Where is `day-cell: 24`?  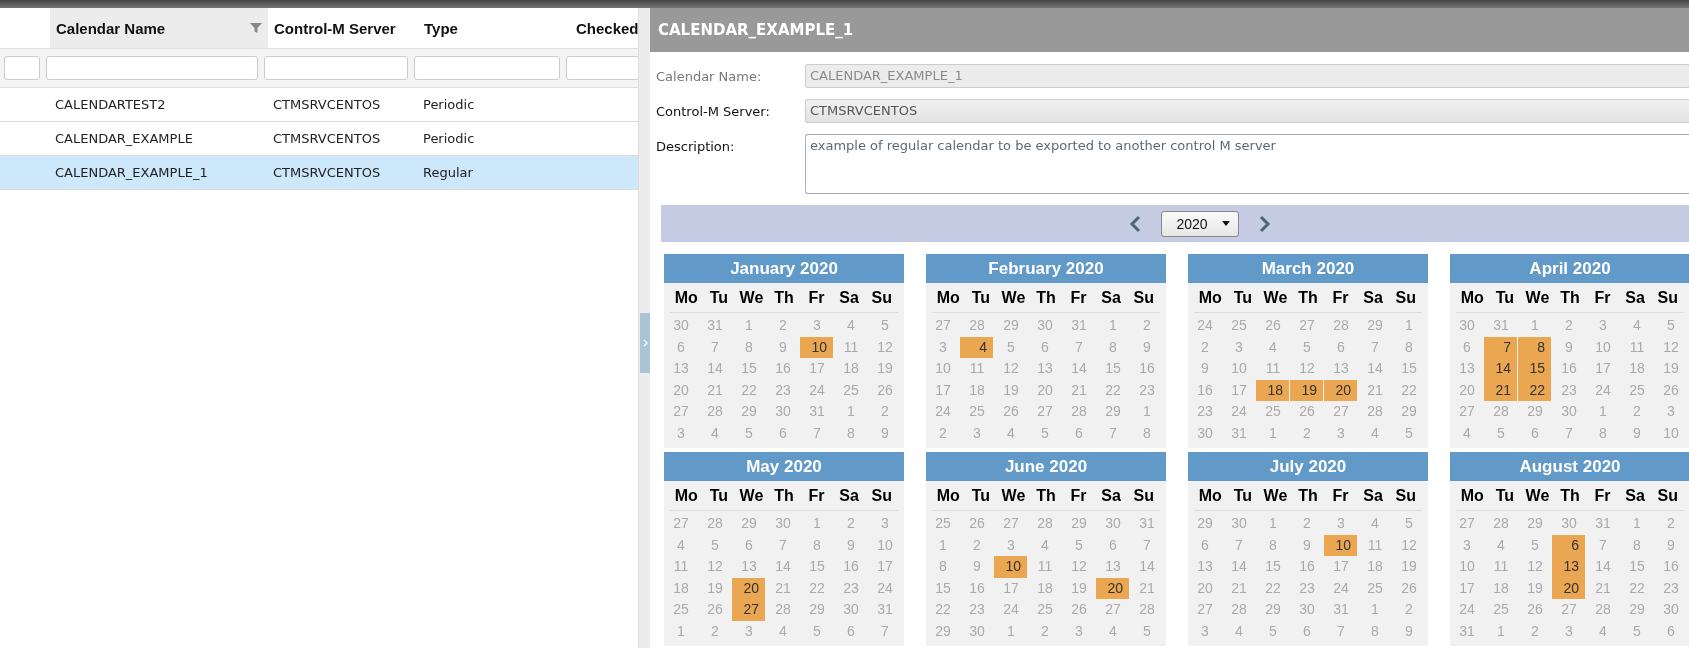 day-cell: 24 is located at coordinates (1467, 610).